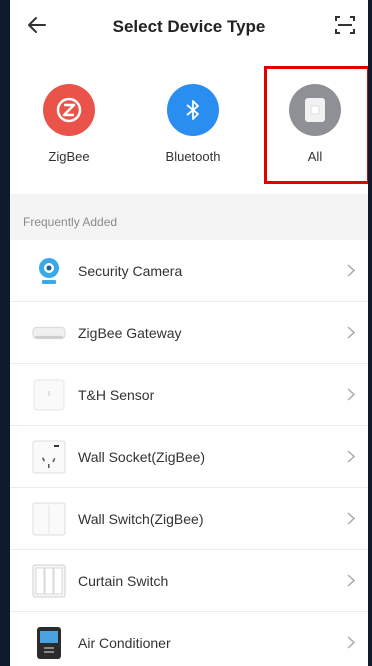  What do you see at coordinates (141, 518) in the screenshot?
I see `list-item-label: Wall Switch(ZigBee)` at bounding box center [141, 518].